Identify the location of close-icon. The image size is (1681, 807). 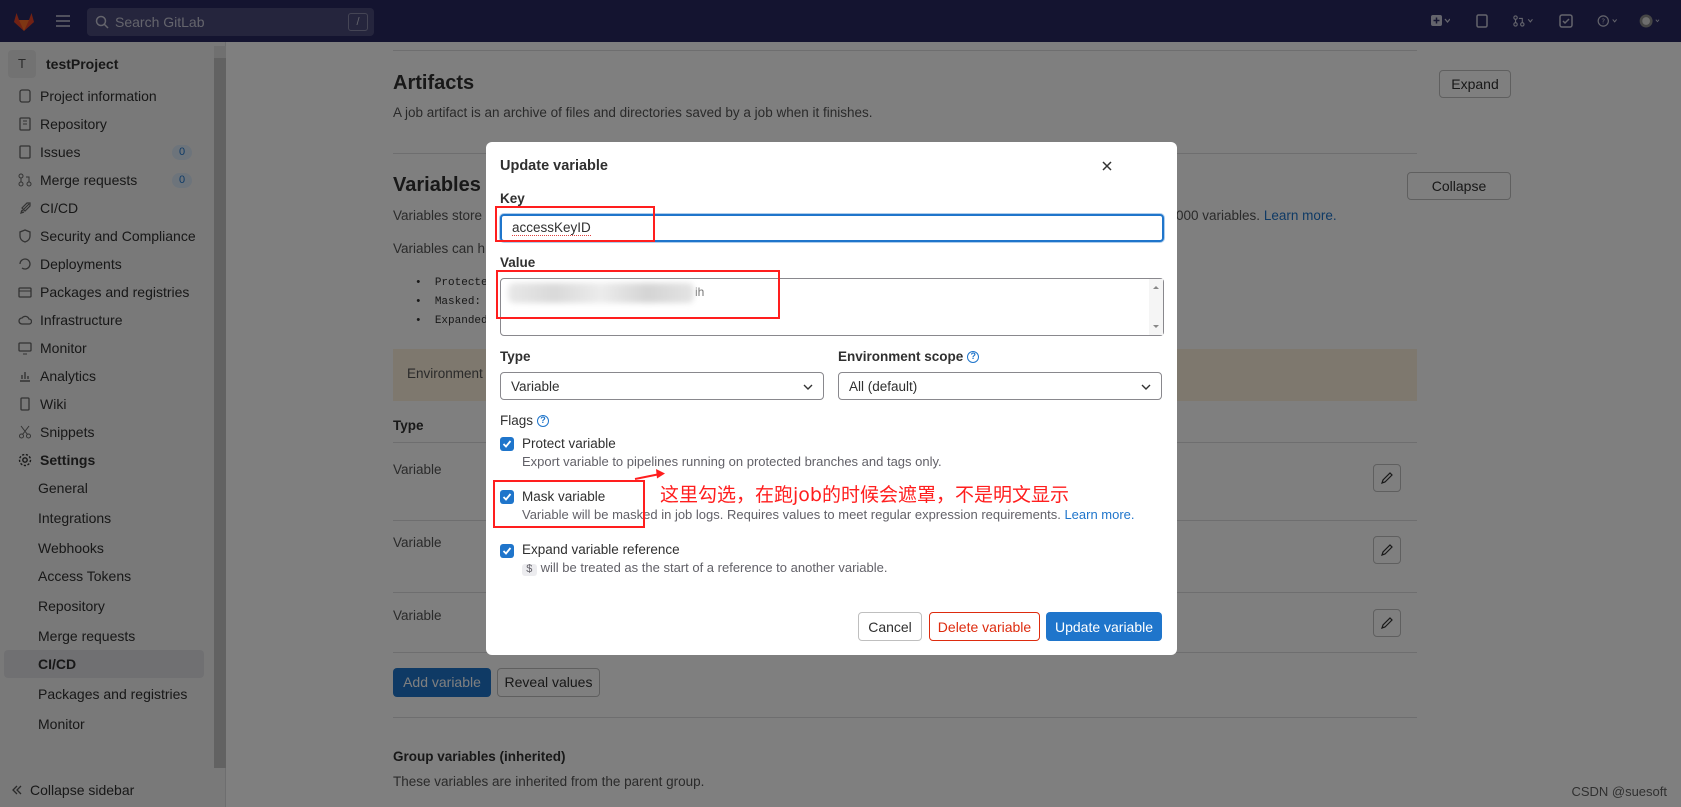
(1107, 166).